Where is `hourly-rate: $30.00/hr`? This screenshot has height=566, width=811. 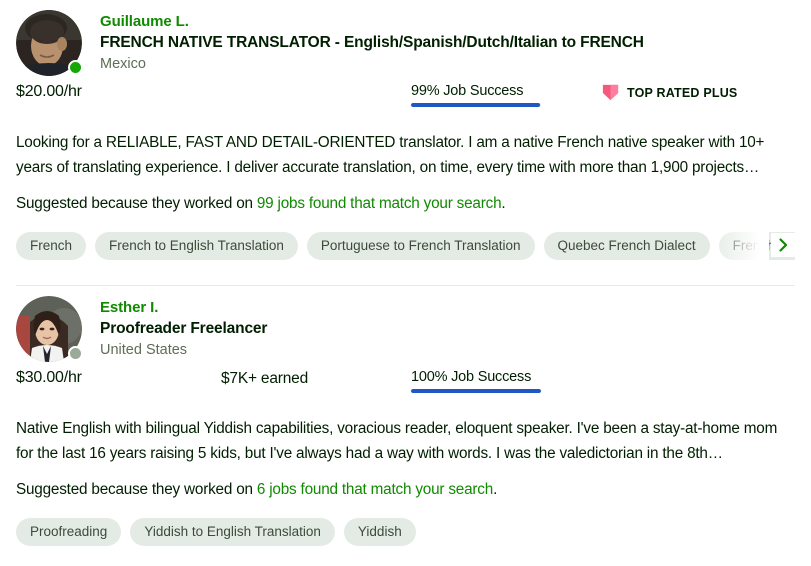
hourly-rate: $30.00/hr is located at coordinates (49, 377).